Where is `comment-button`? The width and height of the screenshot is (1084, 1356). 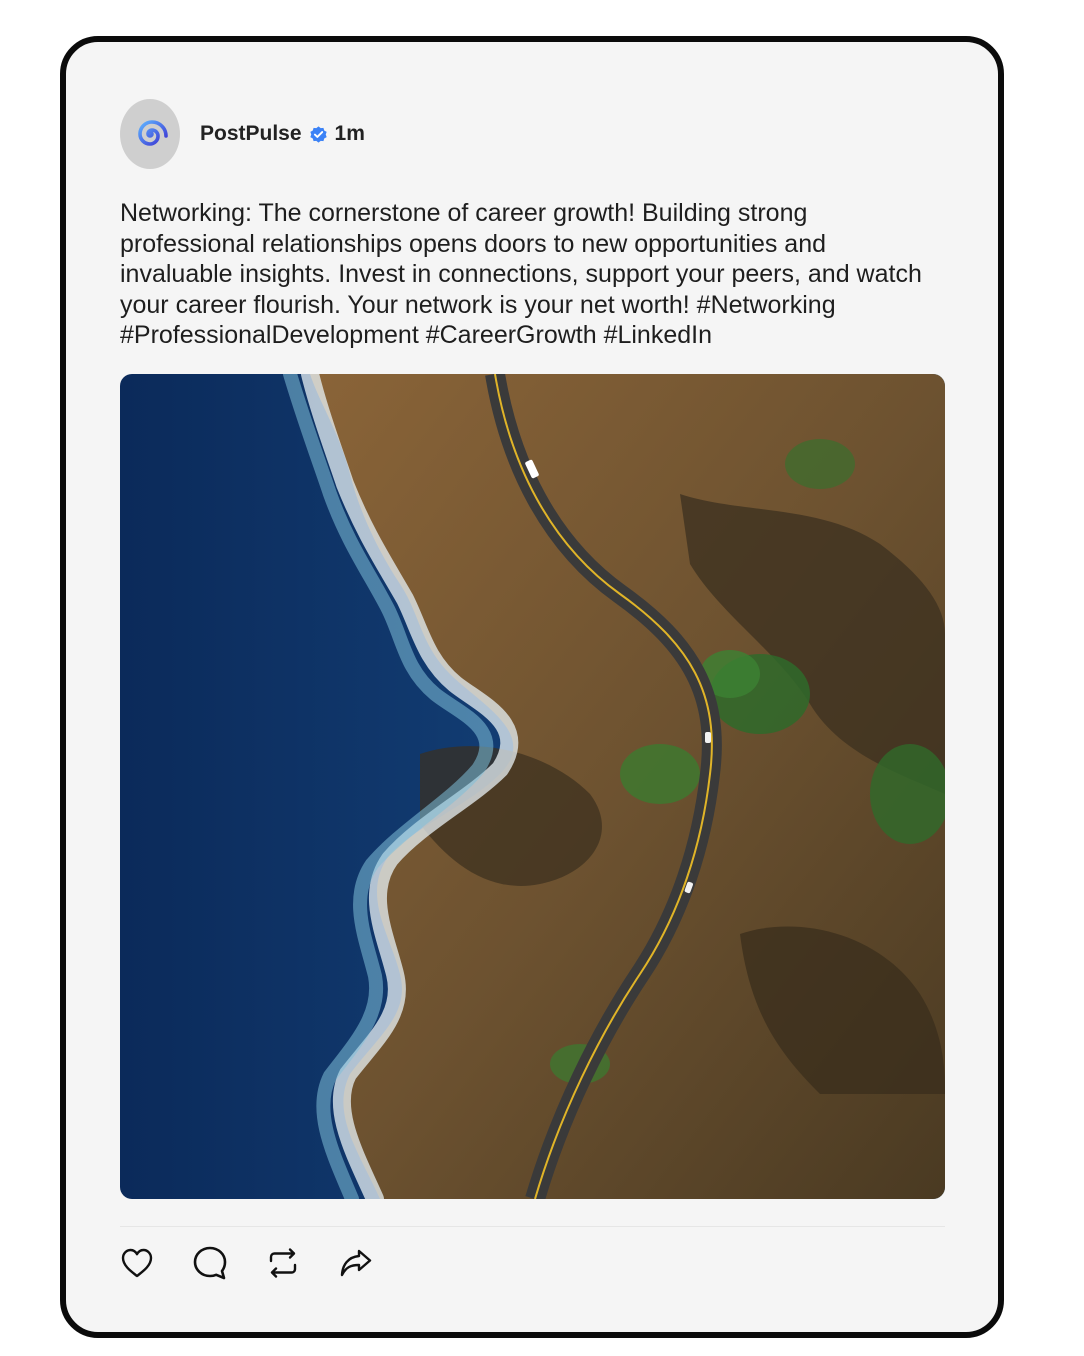
comment-button is located at coordinates (210, 1263).